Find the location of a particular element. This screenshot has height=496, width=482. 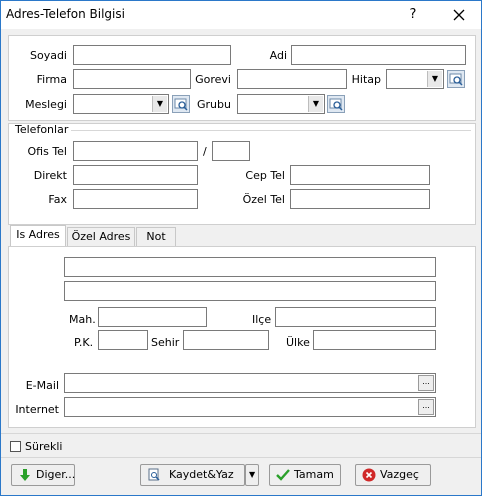

meslegi-select: ▼ is located at coordinates (121, 104).